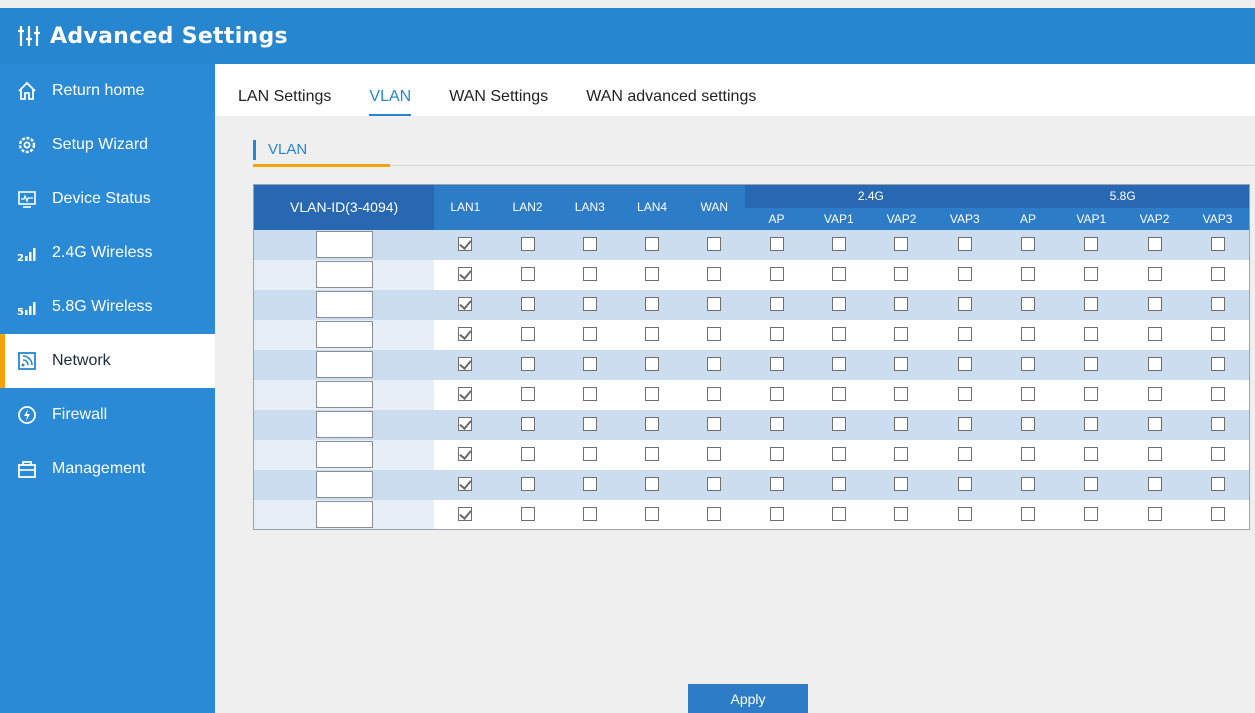 The width and height of the screenshot is (1255, 713). I want to click on sidebar-item-return-home: Return home, so click(107, 91).